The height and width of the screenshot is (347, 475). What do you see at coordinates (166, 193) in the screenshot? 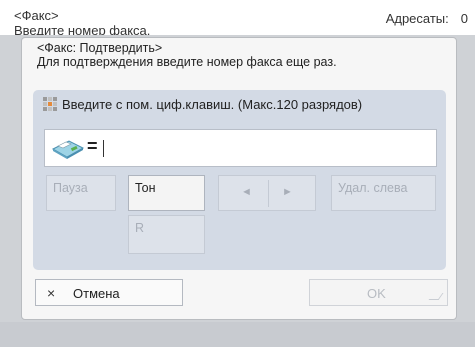
I see `tone-key: Тон` at bounding box center [166, 193].